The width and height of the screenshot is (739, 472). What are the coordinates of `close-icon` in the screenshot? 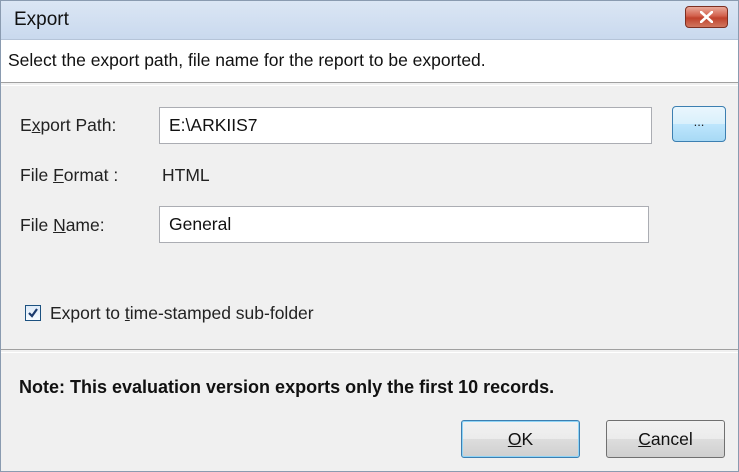 It's located at (706, 17).